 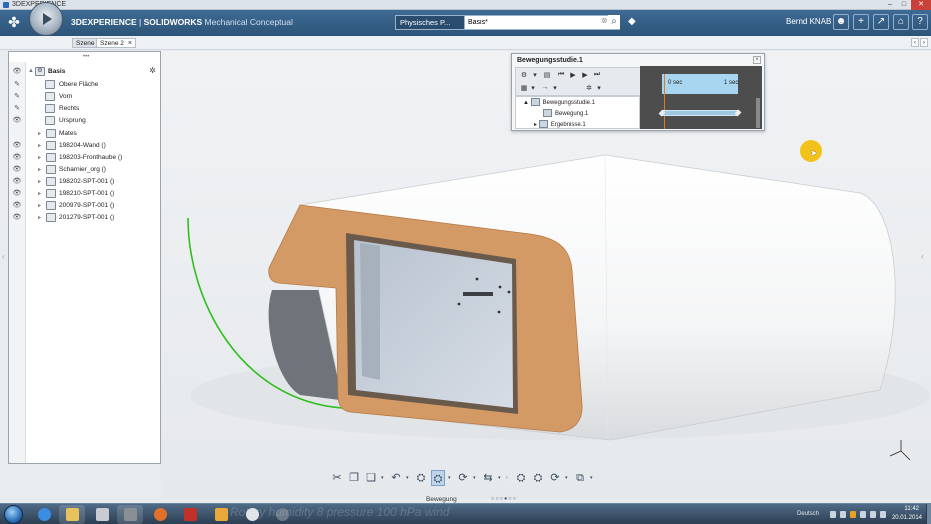 What do you see at coordinates (538, 478) in the screenshot?
I see `mate-icon: ⛭` at bounding box center [538, 478].